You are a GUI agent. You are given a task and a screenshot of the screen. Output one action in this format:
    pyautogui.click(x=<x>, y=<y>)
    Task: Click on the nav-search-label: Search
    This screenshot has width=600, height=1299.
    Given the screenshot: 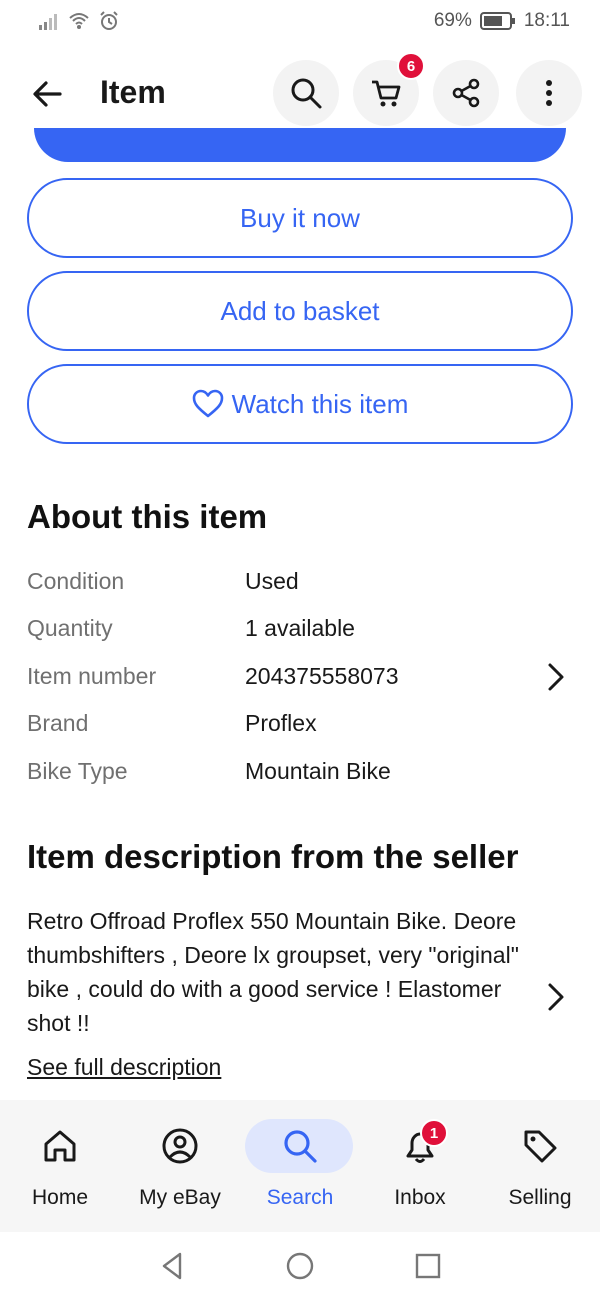 What is the action you would take?
    pyautogui.click(x=300, y=1197)
    